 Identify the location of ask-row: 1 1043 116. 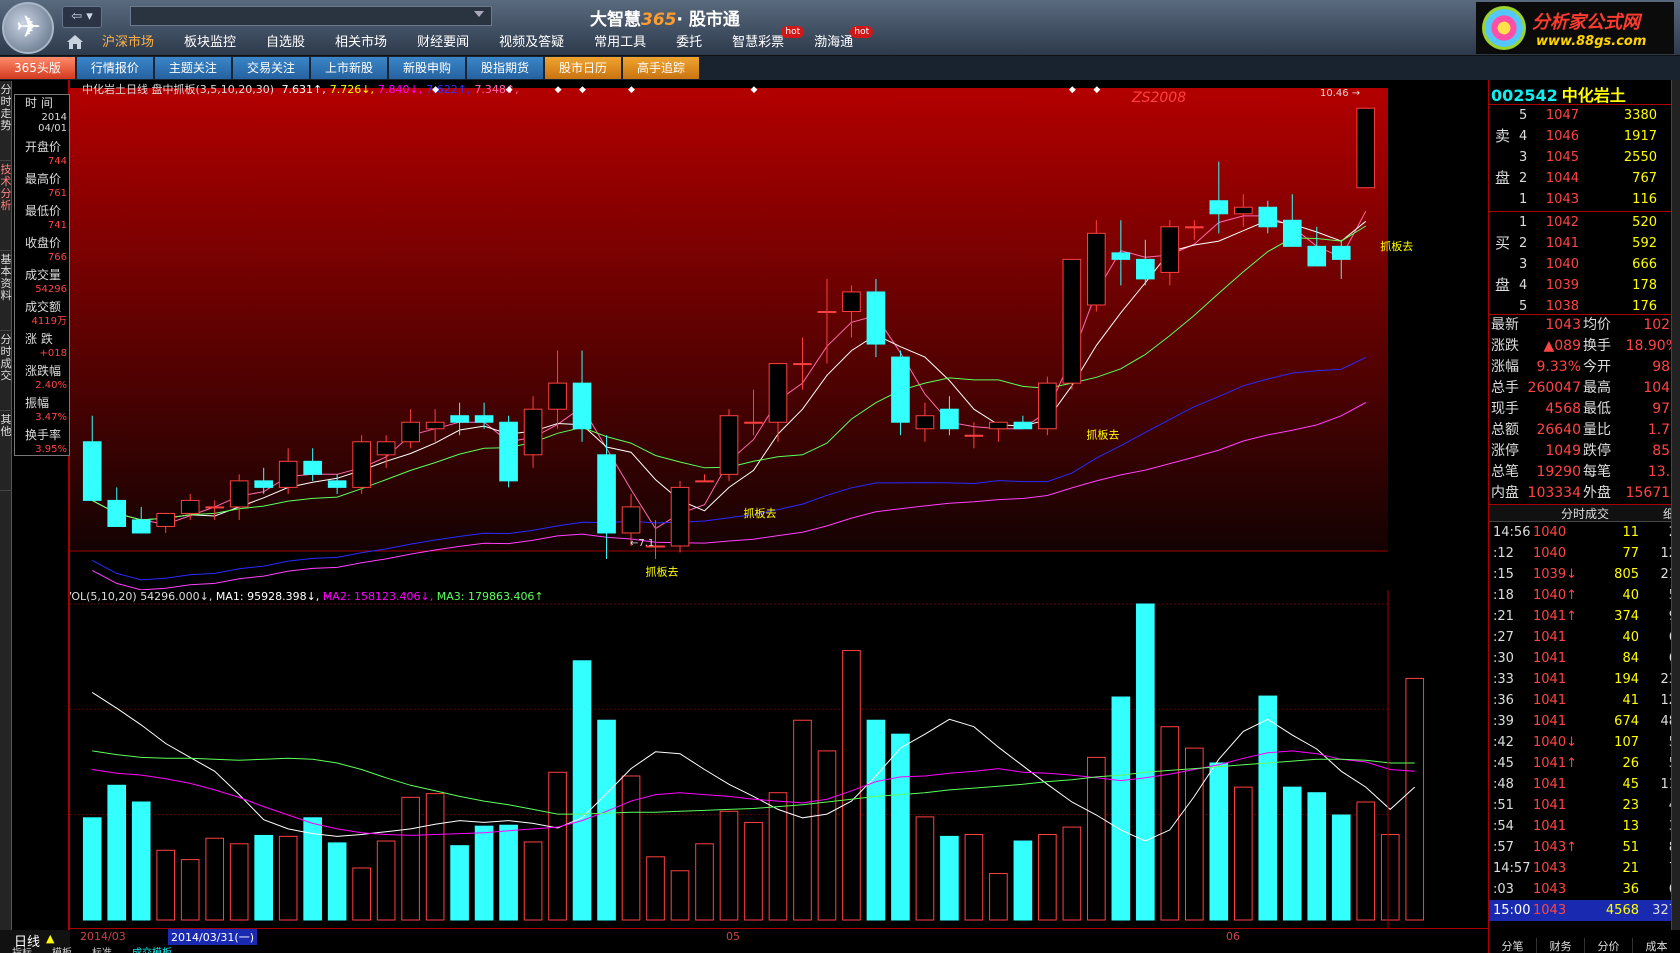
(1584, 199).